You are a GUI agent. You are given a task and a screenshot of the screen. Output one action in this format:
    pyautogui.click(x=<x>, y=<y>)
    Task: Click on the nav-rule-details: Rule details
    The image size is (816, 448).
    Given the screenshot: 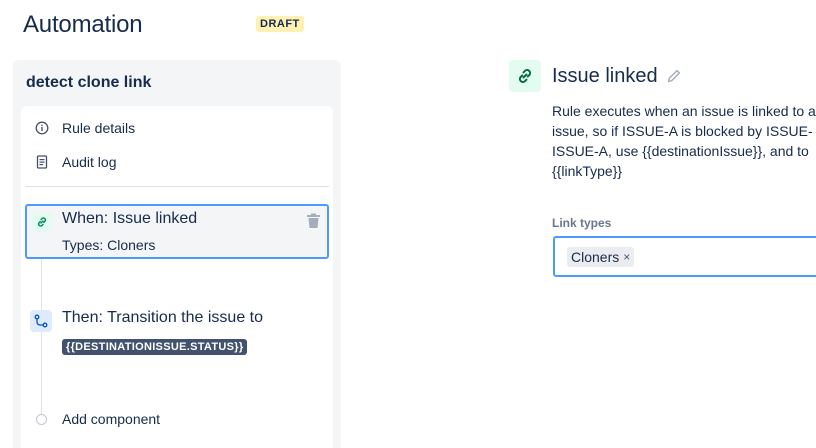 What is the action you would take?
    pyautogui.click(x=85, y=128)
    